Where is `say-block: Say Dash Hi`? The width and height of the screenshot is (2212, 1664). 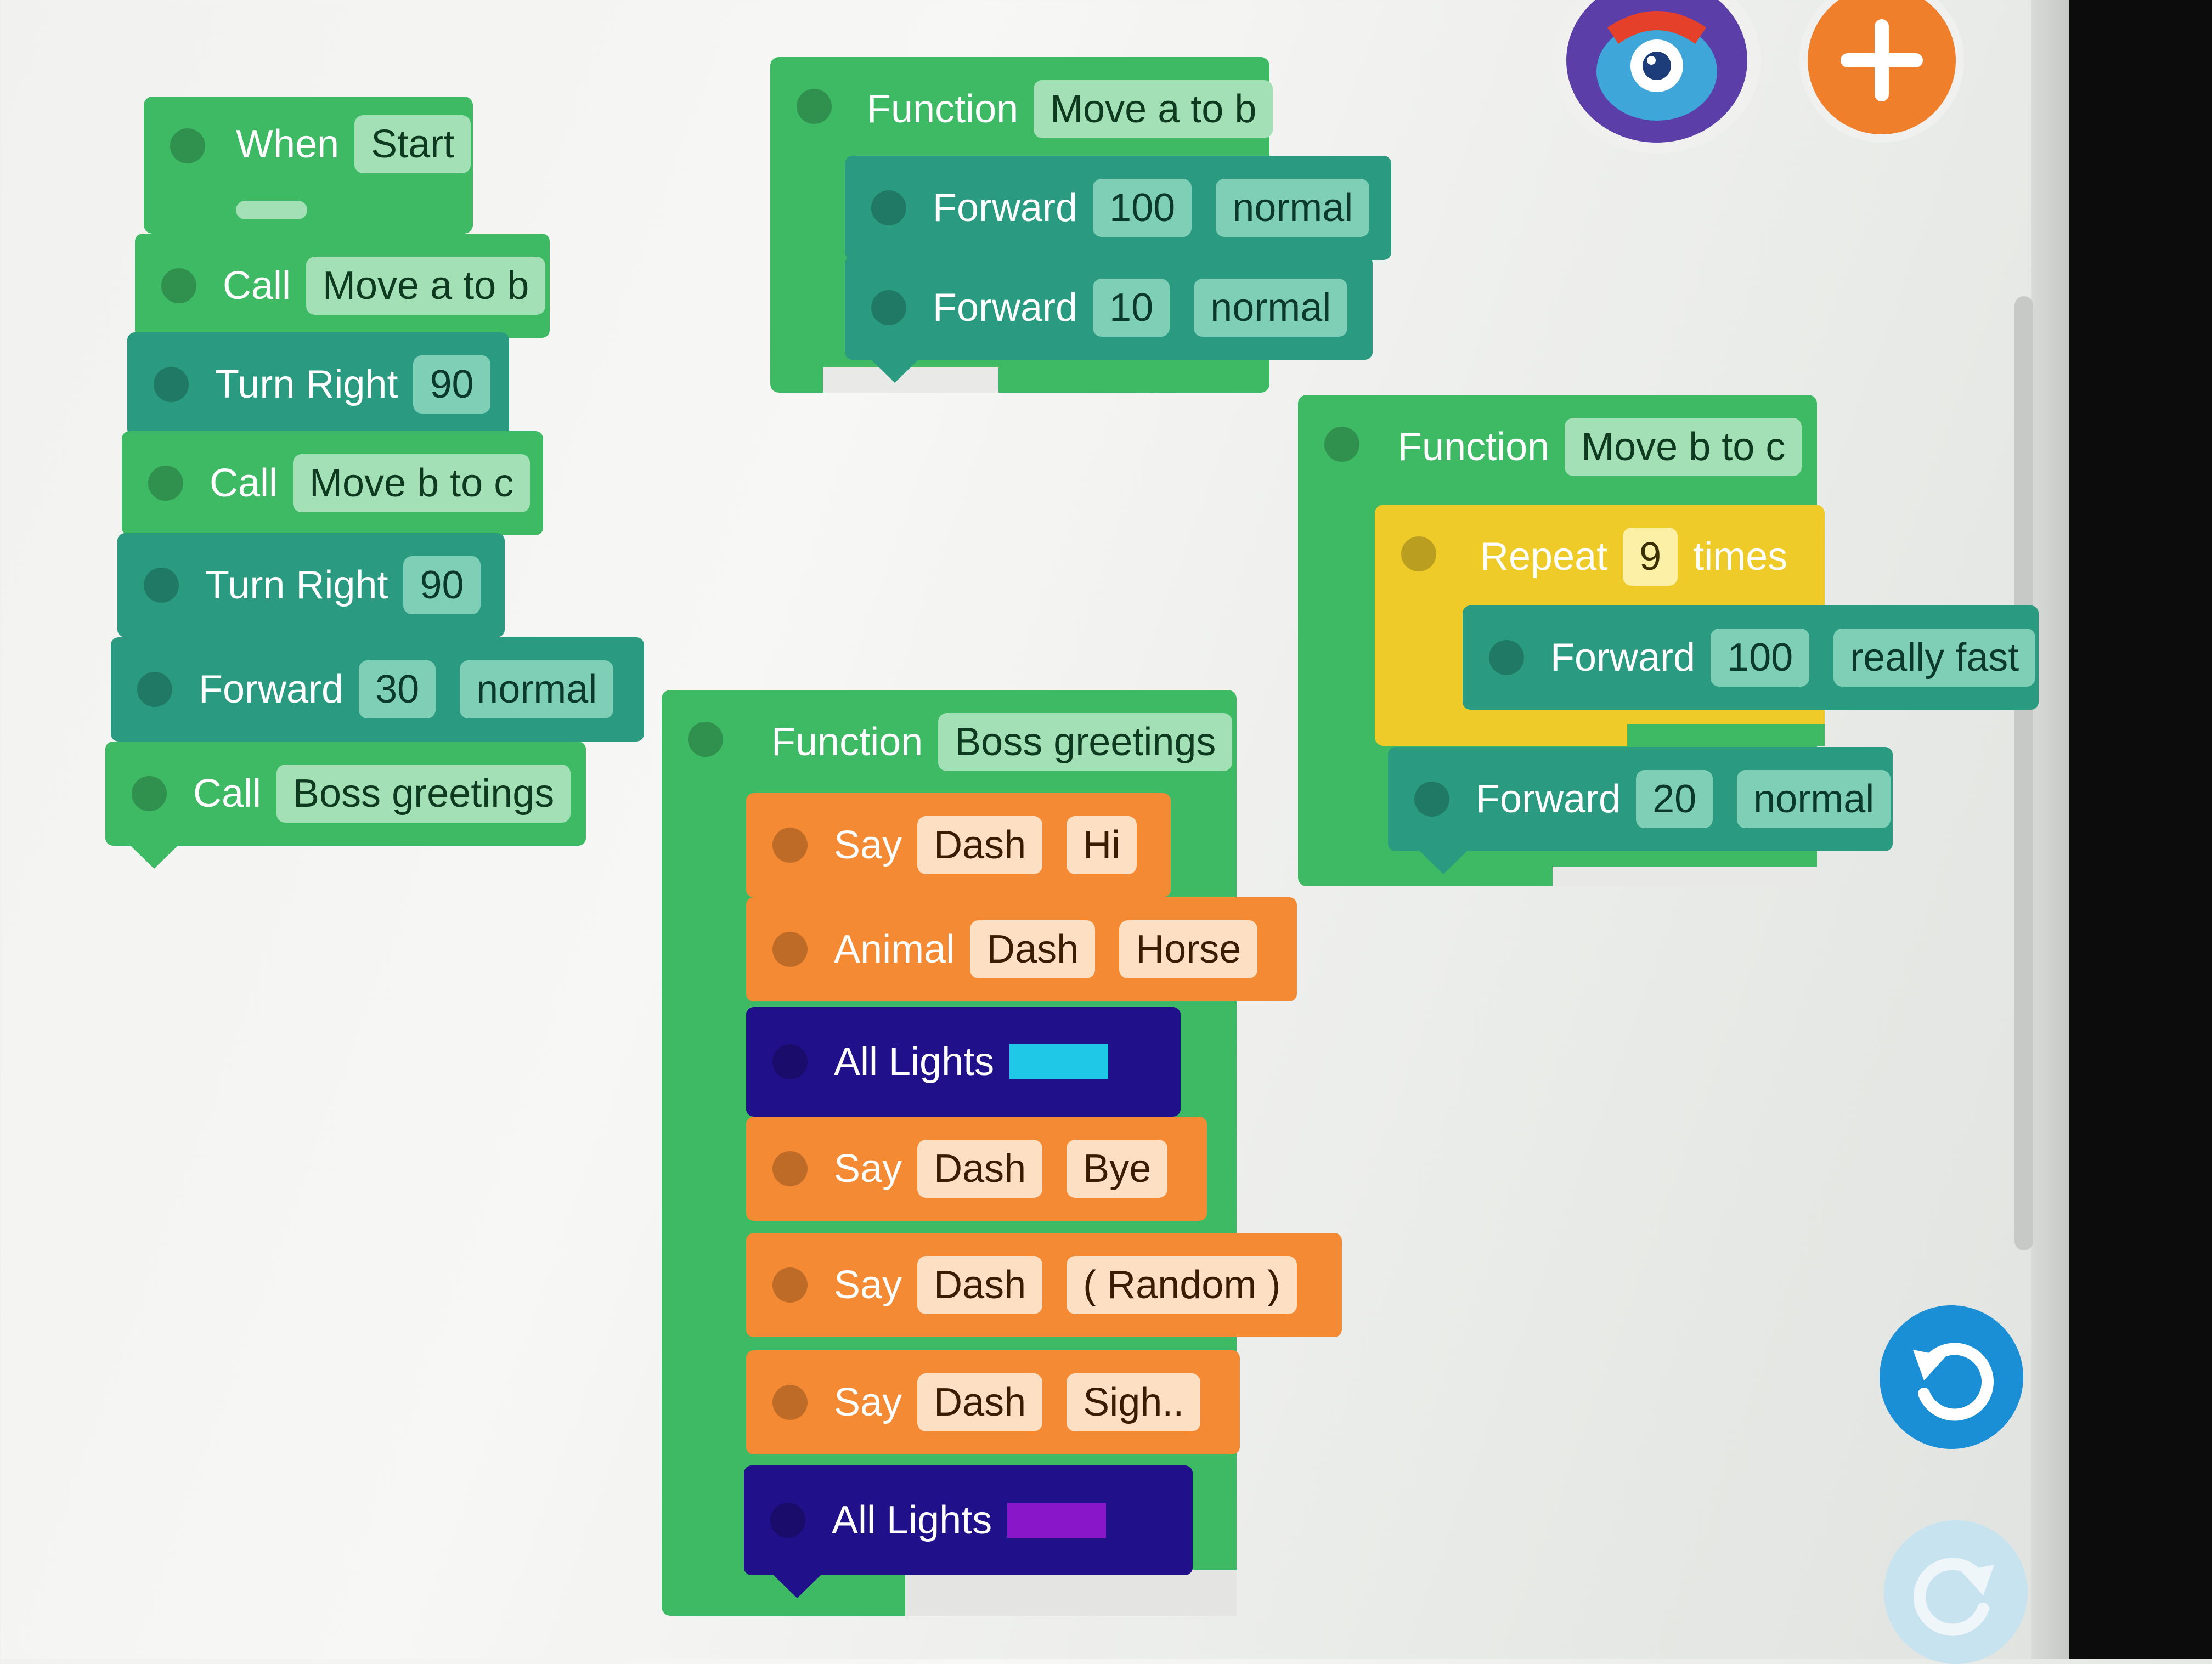
say-block: Say Dash Hi is located at coordinates (959, 845).